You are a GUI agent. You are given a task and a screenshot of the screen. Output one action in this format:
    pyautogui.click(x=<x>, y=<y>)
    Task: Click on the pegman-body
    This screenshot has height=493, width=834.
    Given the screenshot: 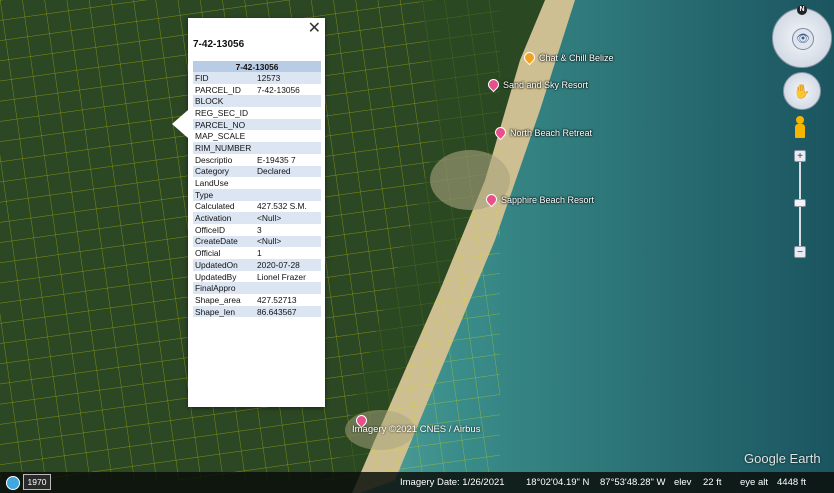 What is the action you would take?
    pyautogui.click(x=800, y=131)
    